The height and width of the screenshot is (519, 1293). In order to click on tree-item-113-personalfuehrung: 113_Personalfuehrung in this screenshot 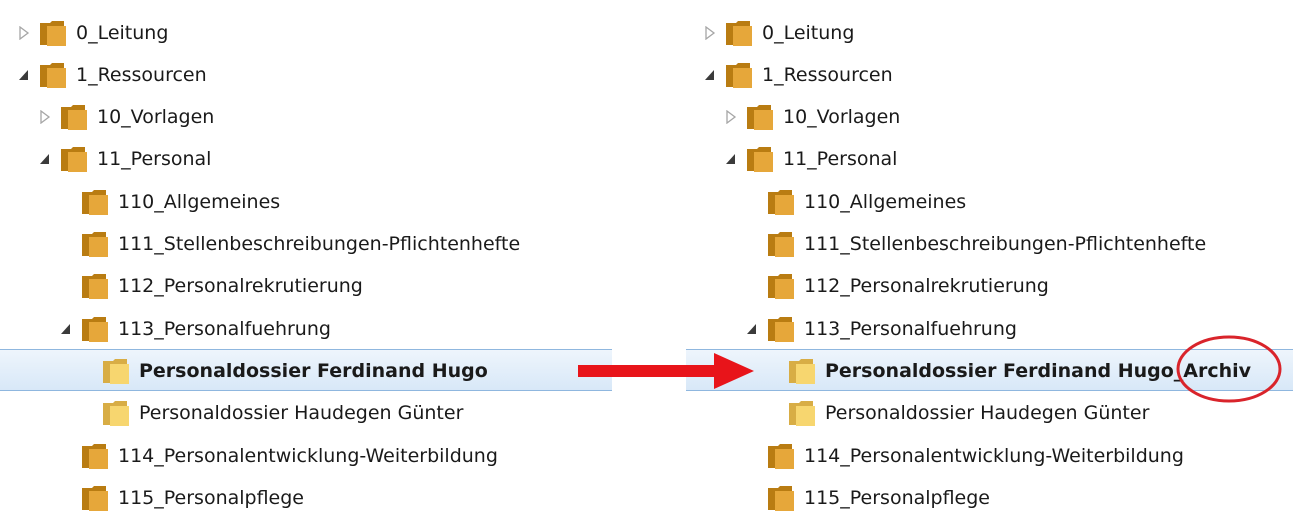, I will do `click(306, 329)`.